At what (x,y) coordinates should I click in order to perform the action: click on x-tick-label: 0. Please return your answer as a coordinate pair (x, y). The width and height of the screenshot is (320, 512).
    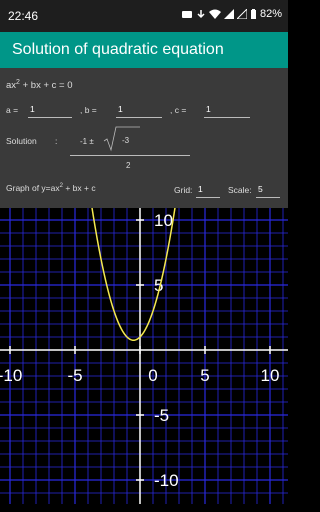
    Looking at the image, I should click on (152, 375).